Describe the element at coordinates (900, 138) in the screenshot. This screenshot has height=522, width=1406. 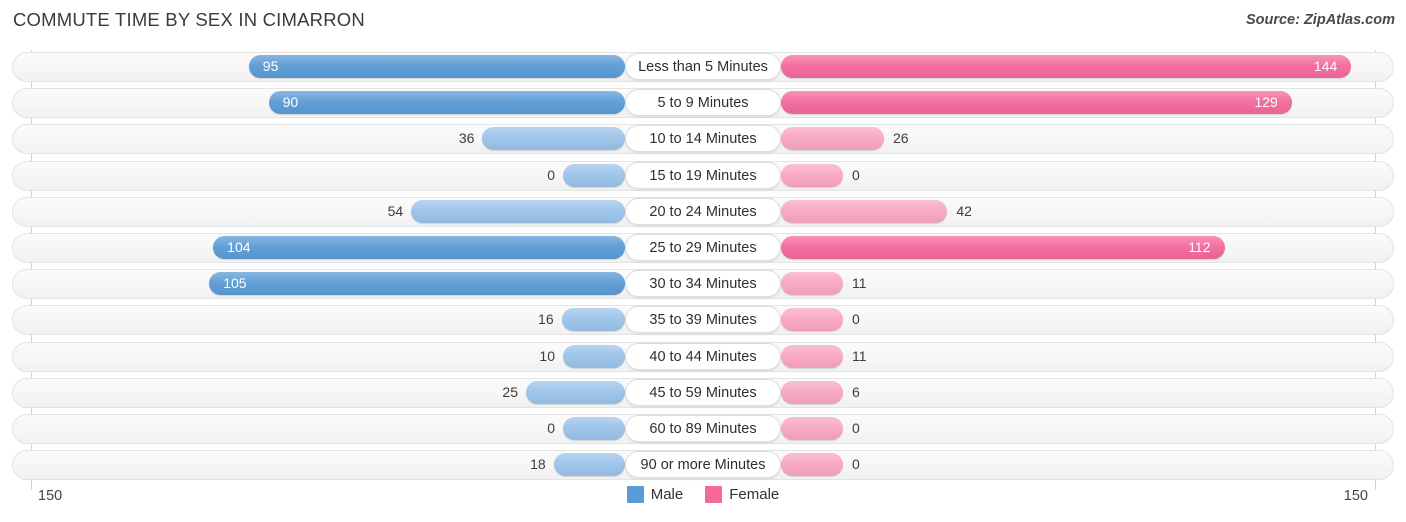
I see `bar-value-female: 26` at that location.